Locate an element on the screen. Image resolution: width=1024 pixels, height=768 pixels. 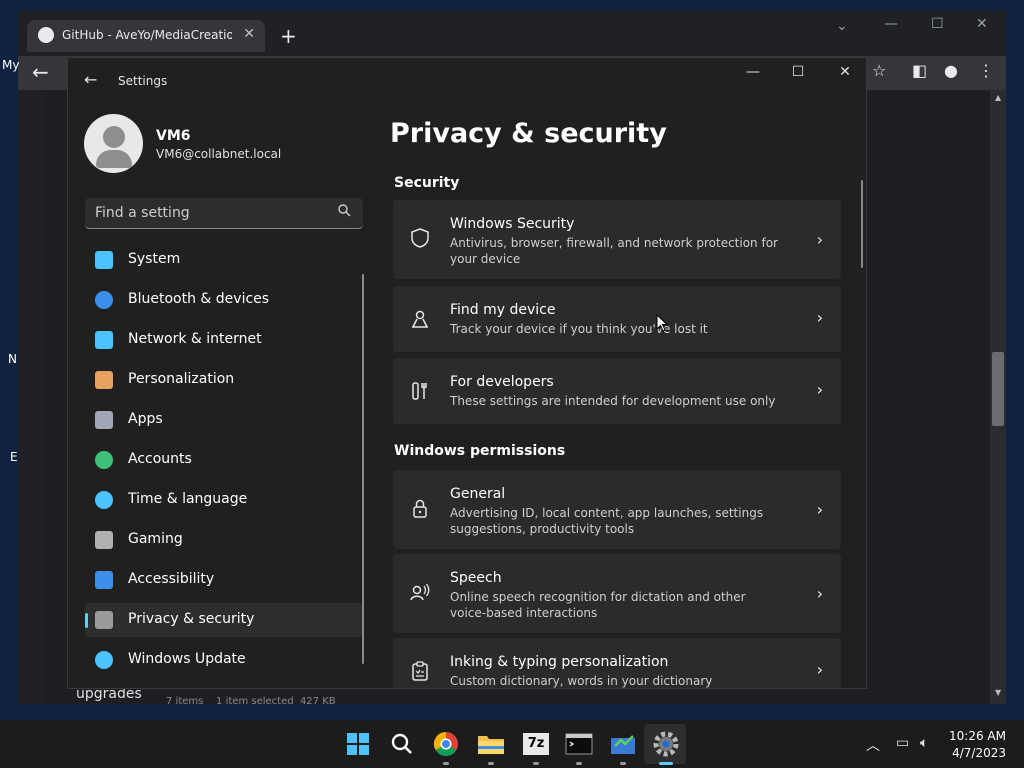
sidebar-item-accessibility: Accessibility is located at coordinates (224, 580).